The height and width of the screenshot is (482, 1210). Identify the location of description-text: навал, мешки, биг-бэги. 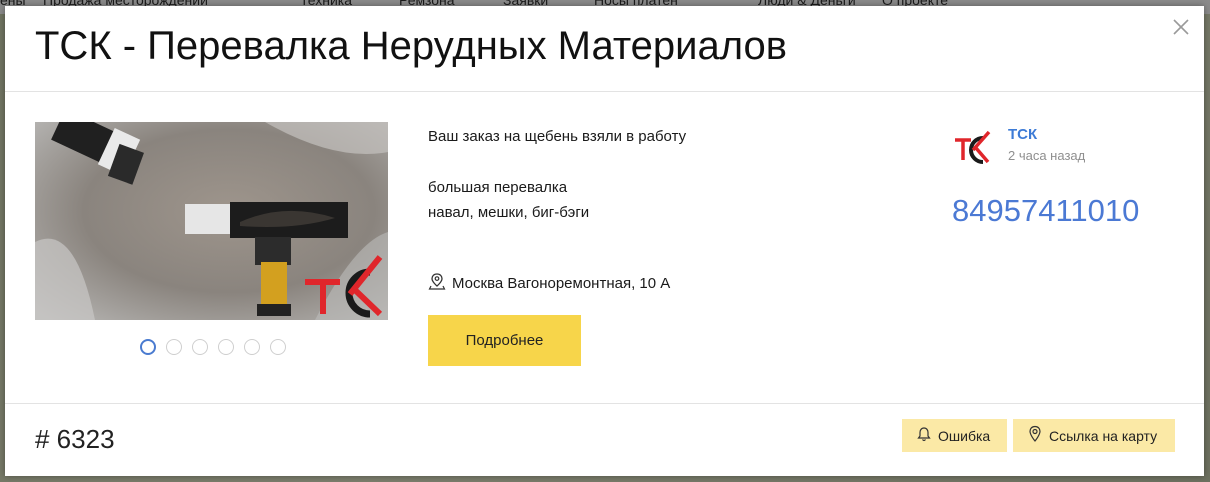
(509, 212).